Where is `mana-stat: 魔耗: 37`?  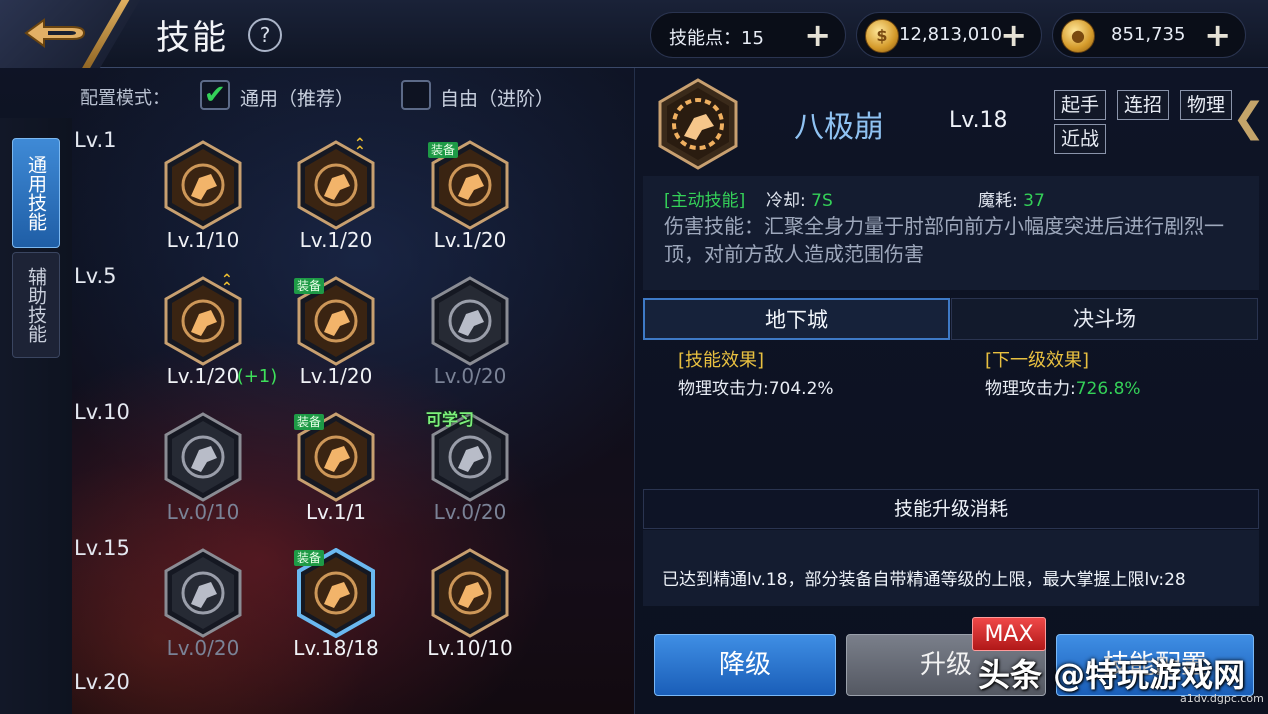 mana-stat: 魔耗: 37 is located at coordinates (1011, 198).